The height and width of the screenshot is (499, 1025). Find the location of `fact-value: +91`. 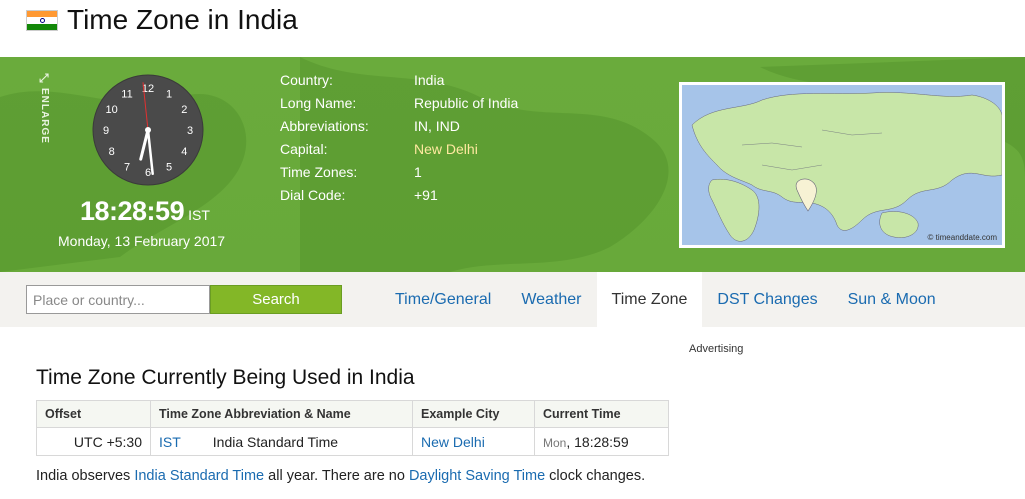

fact-value: +91 is located at coordinates (426, 195).